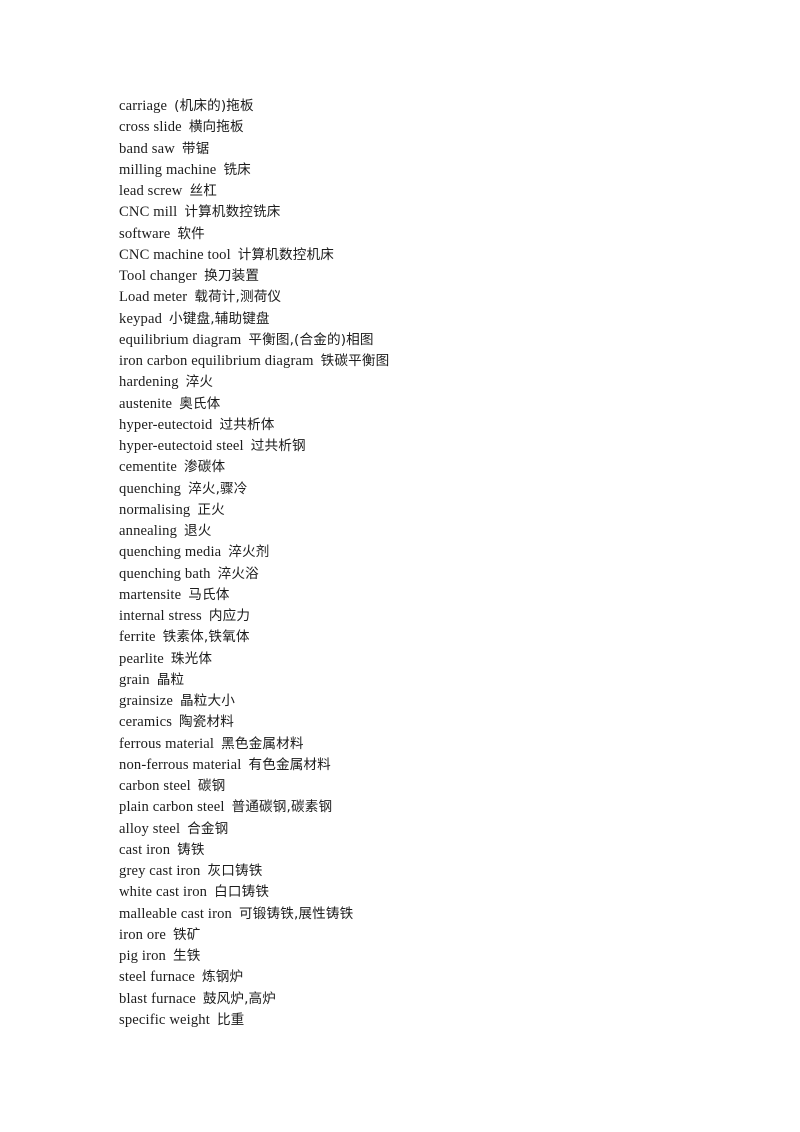 The width and height of the screenshot is (800, 1132). Describe the element at coordinates (439, 340) in the screenshot. I see `glossary-entry: equilibrium diagram 平衡图,(合金的)相图` at that location.